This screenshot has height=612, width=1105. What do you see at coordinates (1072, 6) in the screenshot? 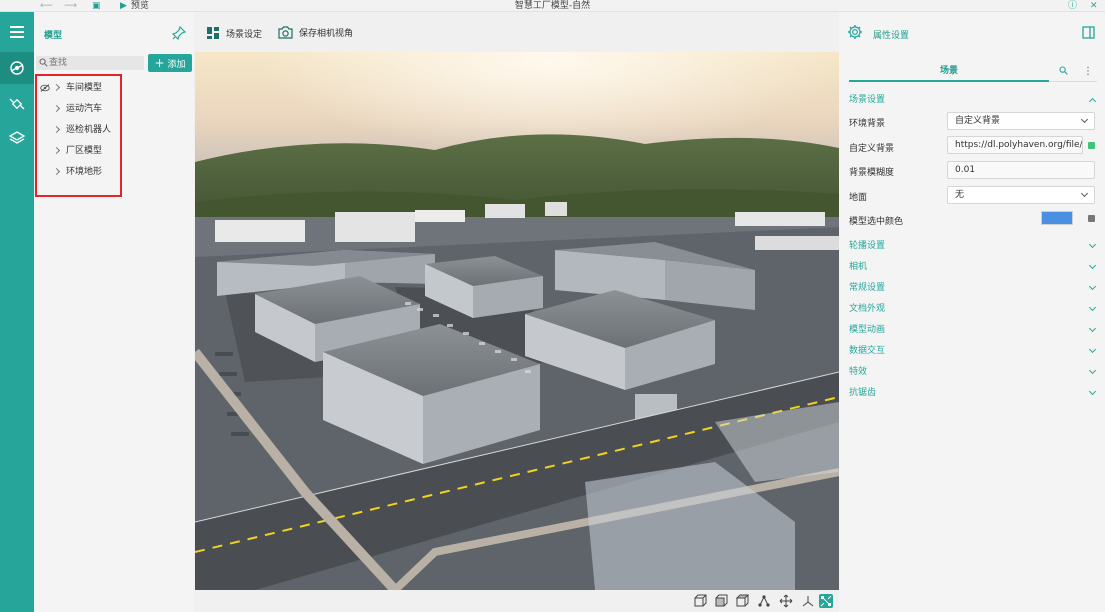
I see `help-icon: ⓘ` at bounding box center [1072, 6].